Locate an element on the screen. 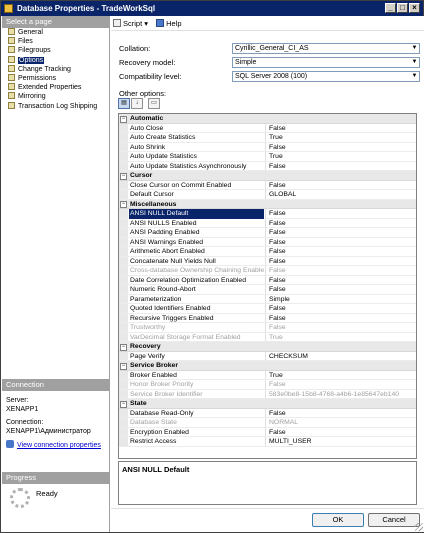 The width and height of the screenshot is (424, 533). property-row: Close Cursor on Commit Enabled False is located at coordinates (267, 185).